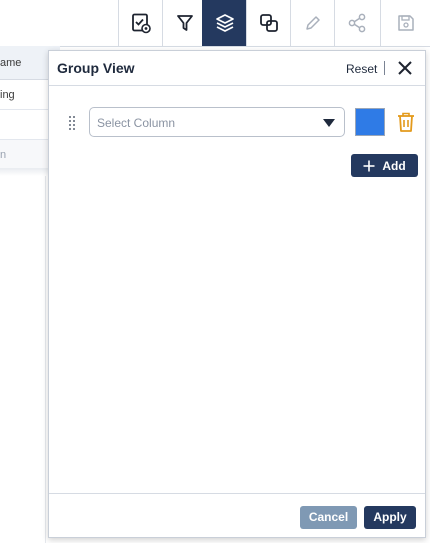  I want to click on delete-group-button, so click(406, 122).